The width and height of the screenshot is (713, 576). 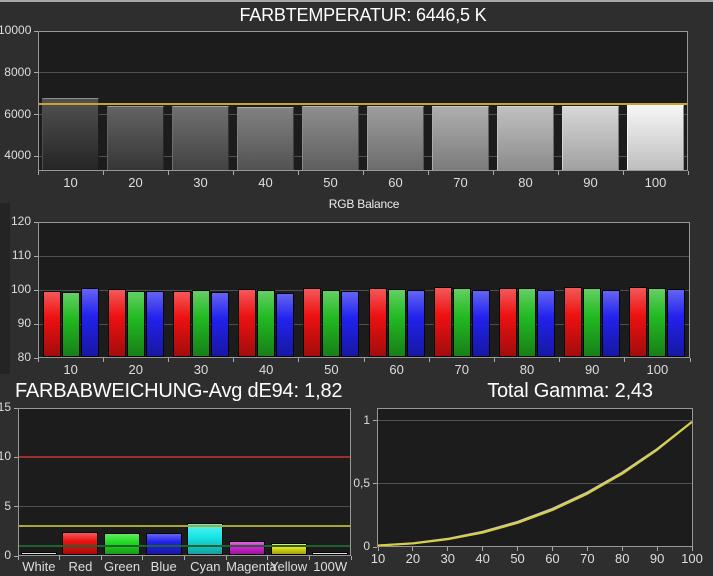 I want to click on y-axis-label: 8000, so click(x=17, y=71).